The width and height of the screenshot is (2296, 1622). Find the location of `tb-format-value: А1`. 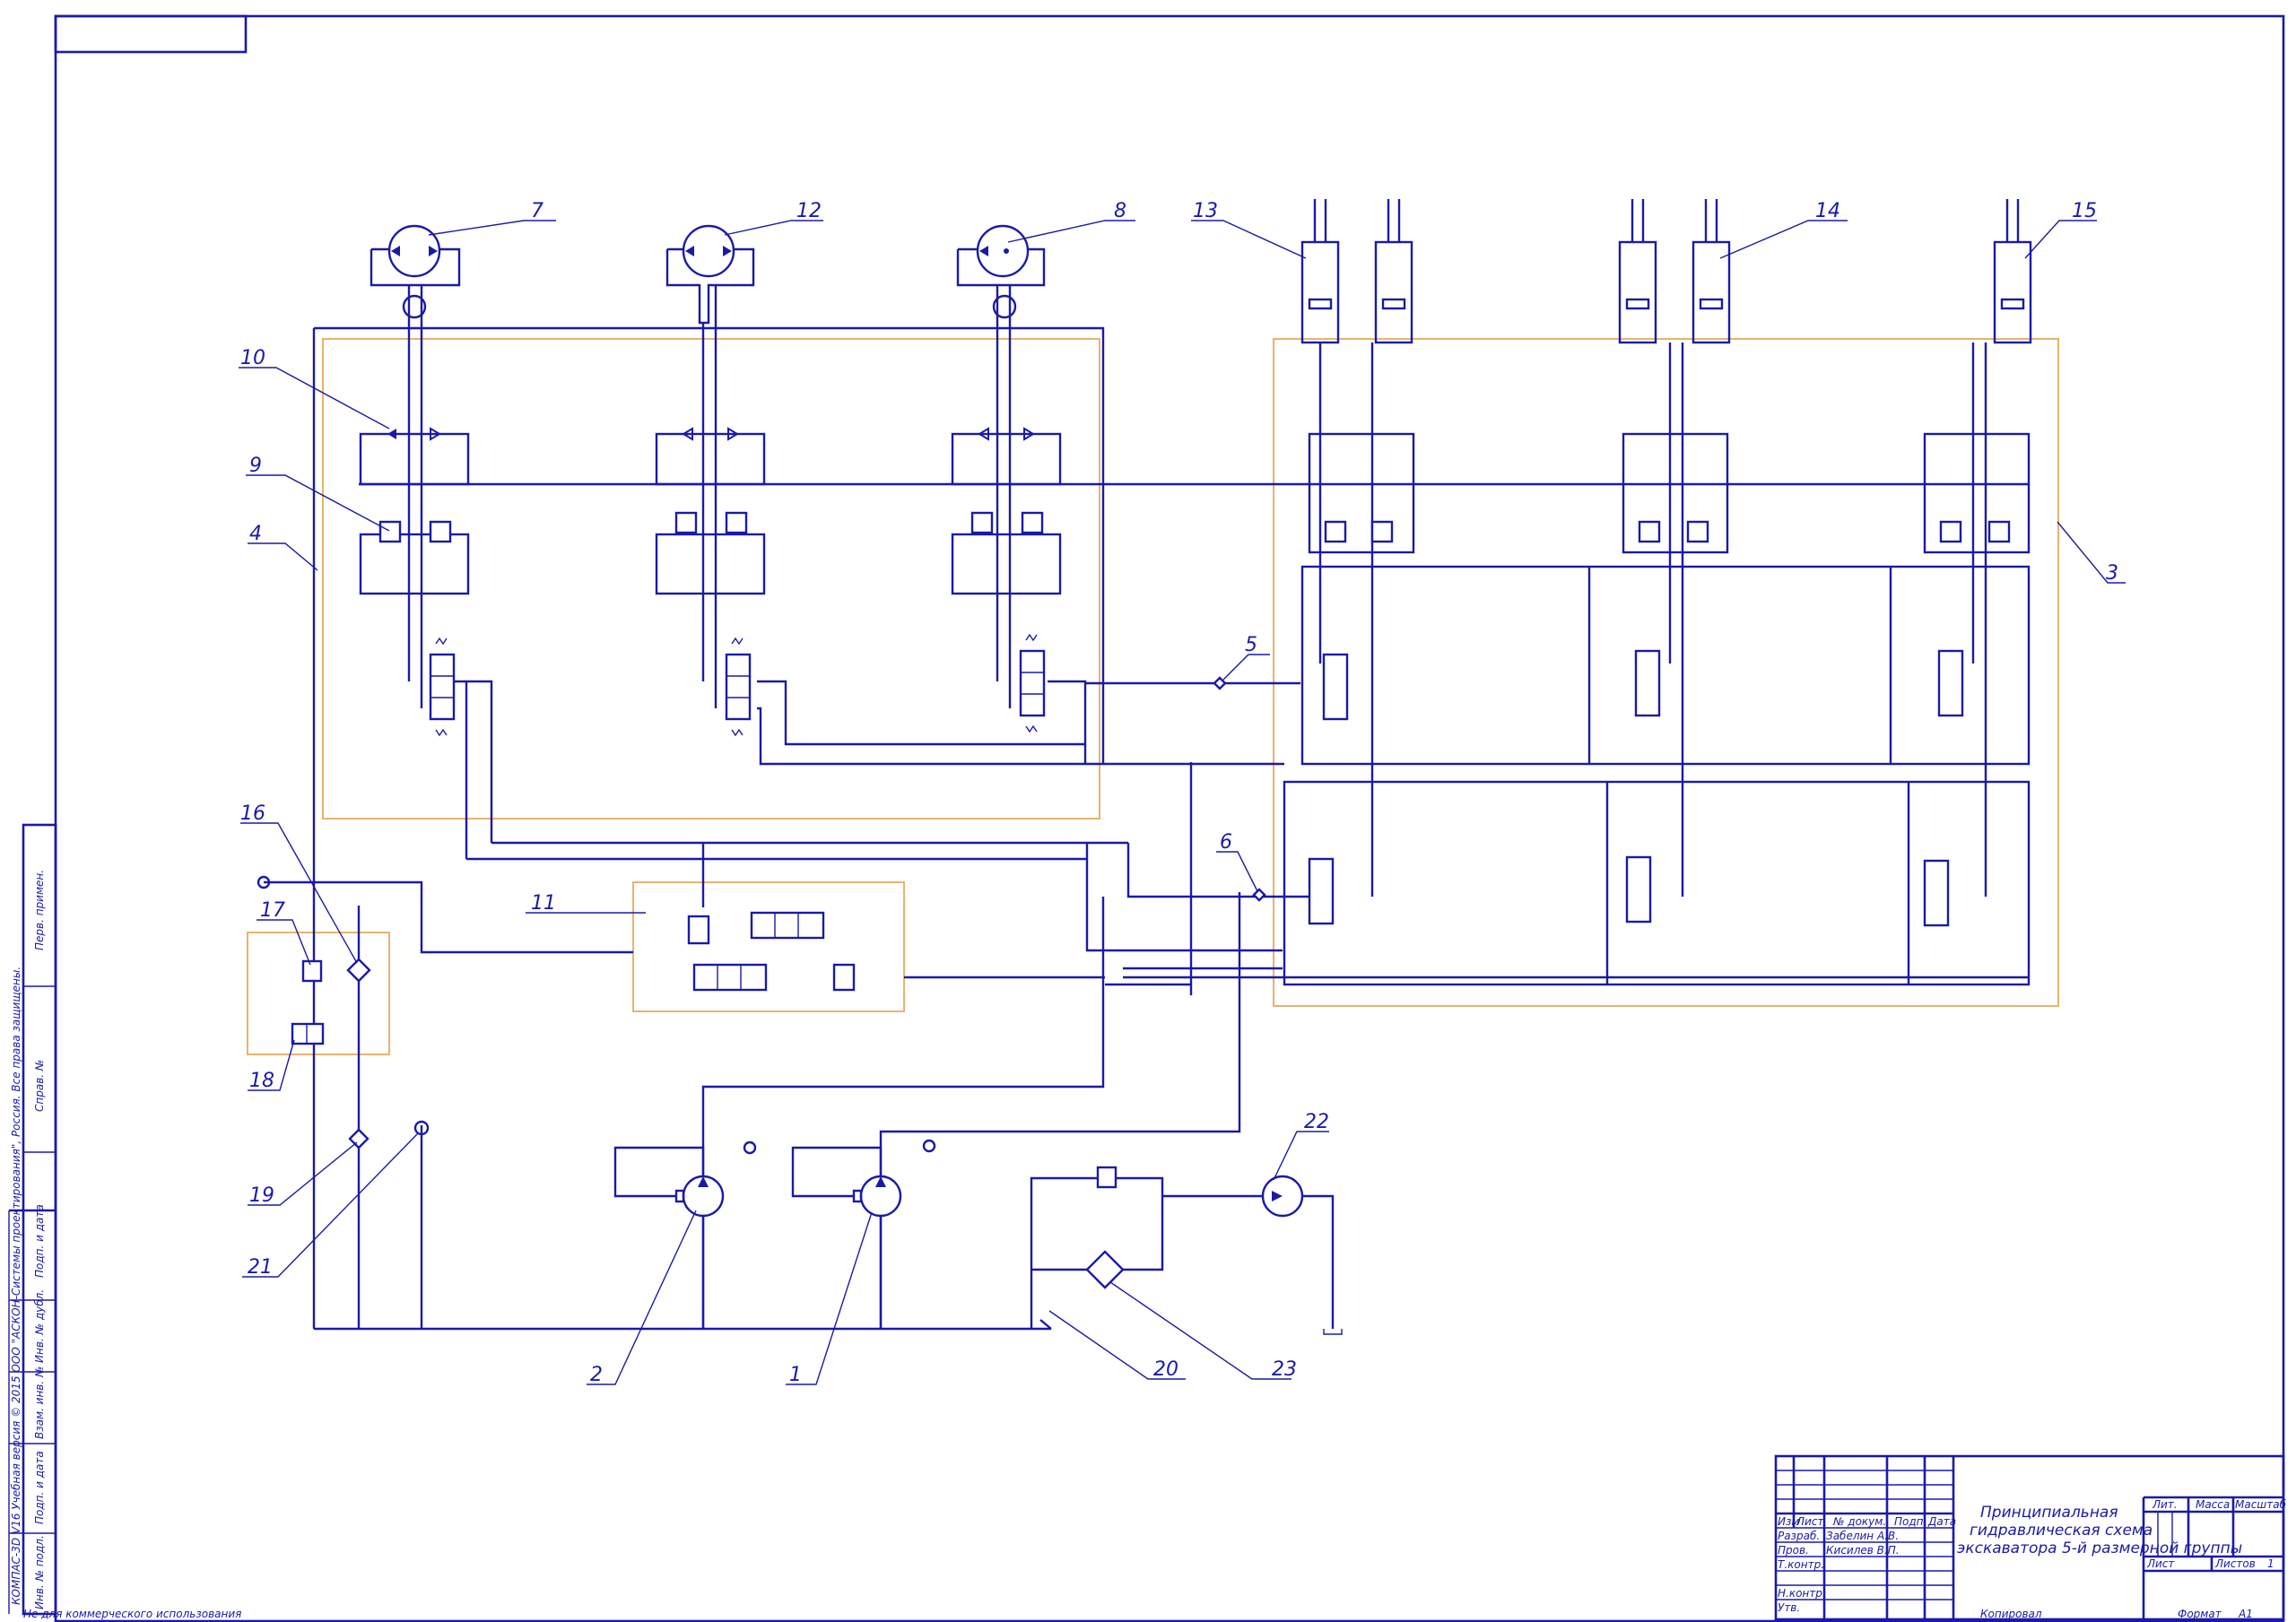

tb-format-value: А1 is located at coordinates (2245, 1614).